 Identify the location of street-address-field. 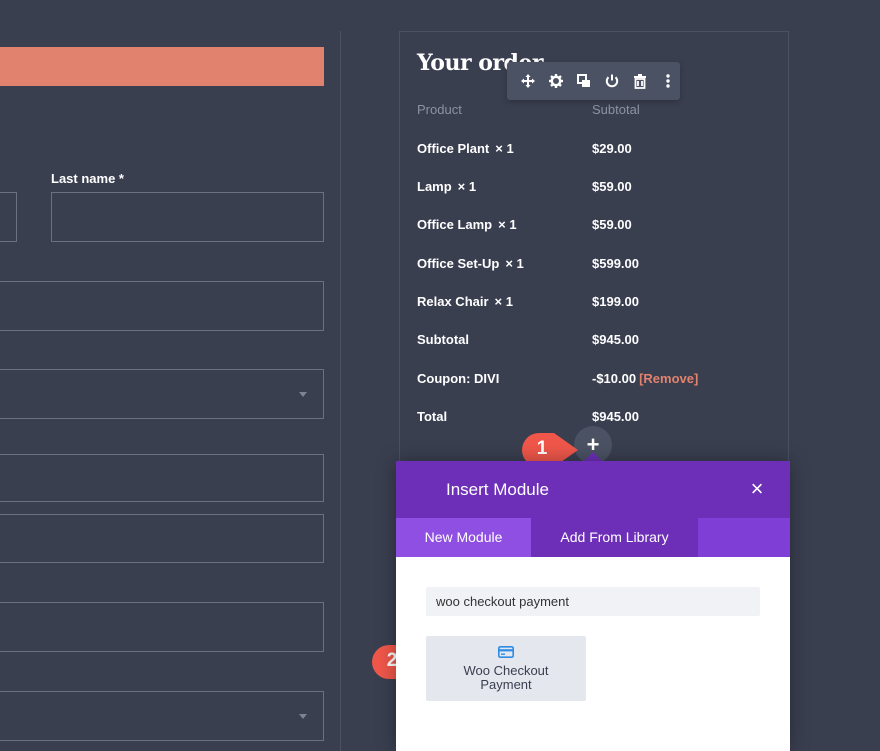
(162, 478).